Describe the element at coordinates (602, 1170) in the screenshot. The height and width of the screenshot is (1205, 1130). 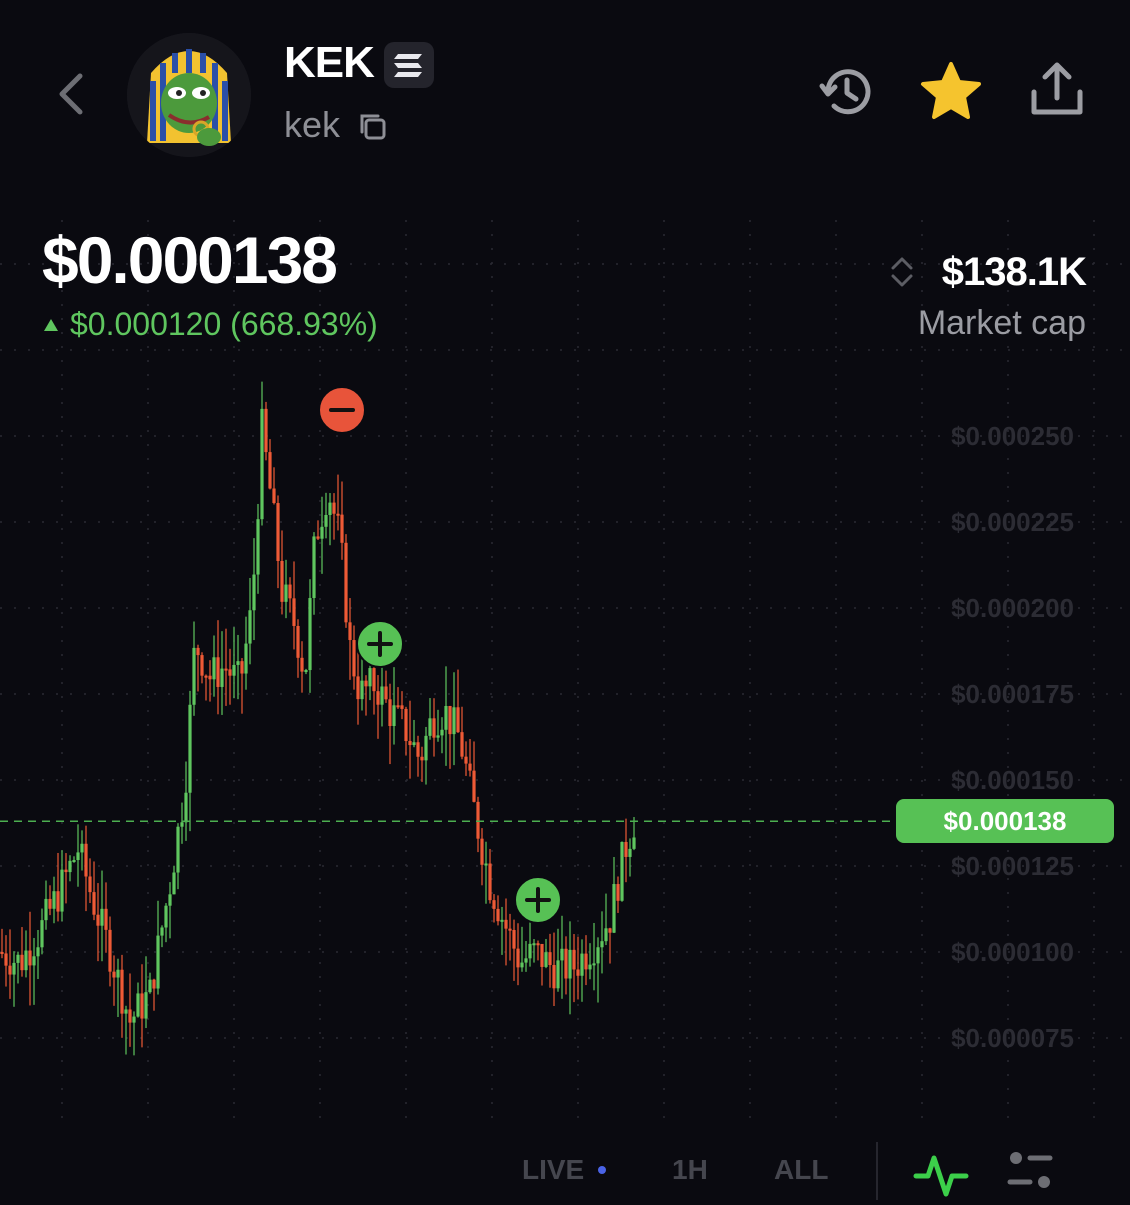
I see `live-indicator-dot` at that location.